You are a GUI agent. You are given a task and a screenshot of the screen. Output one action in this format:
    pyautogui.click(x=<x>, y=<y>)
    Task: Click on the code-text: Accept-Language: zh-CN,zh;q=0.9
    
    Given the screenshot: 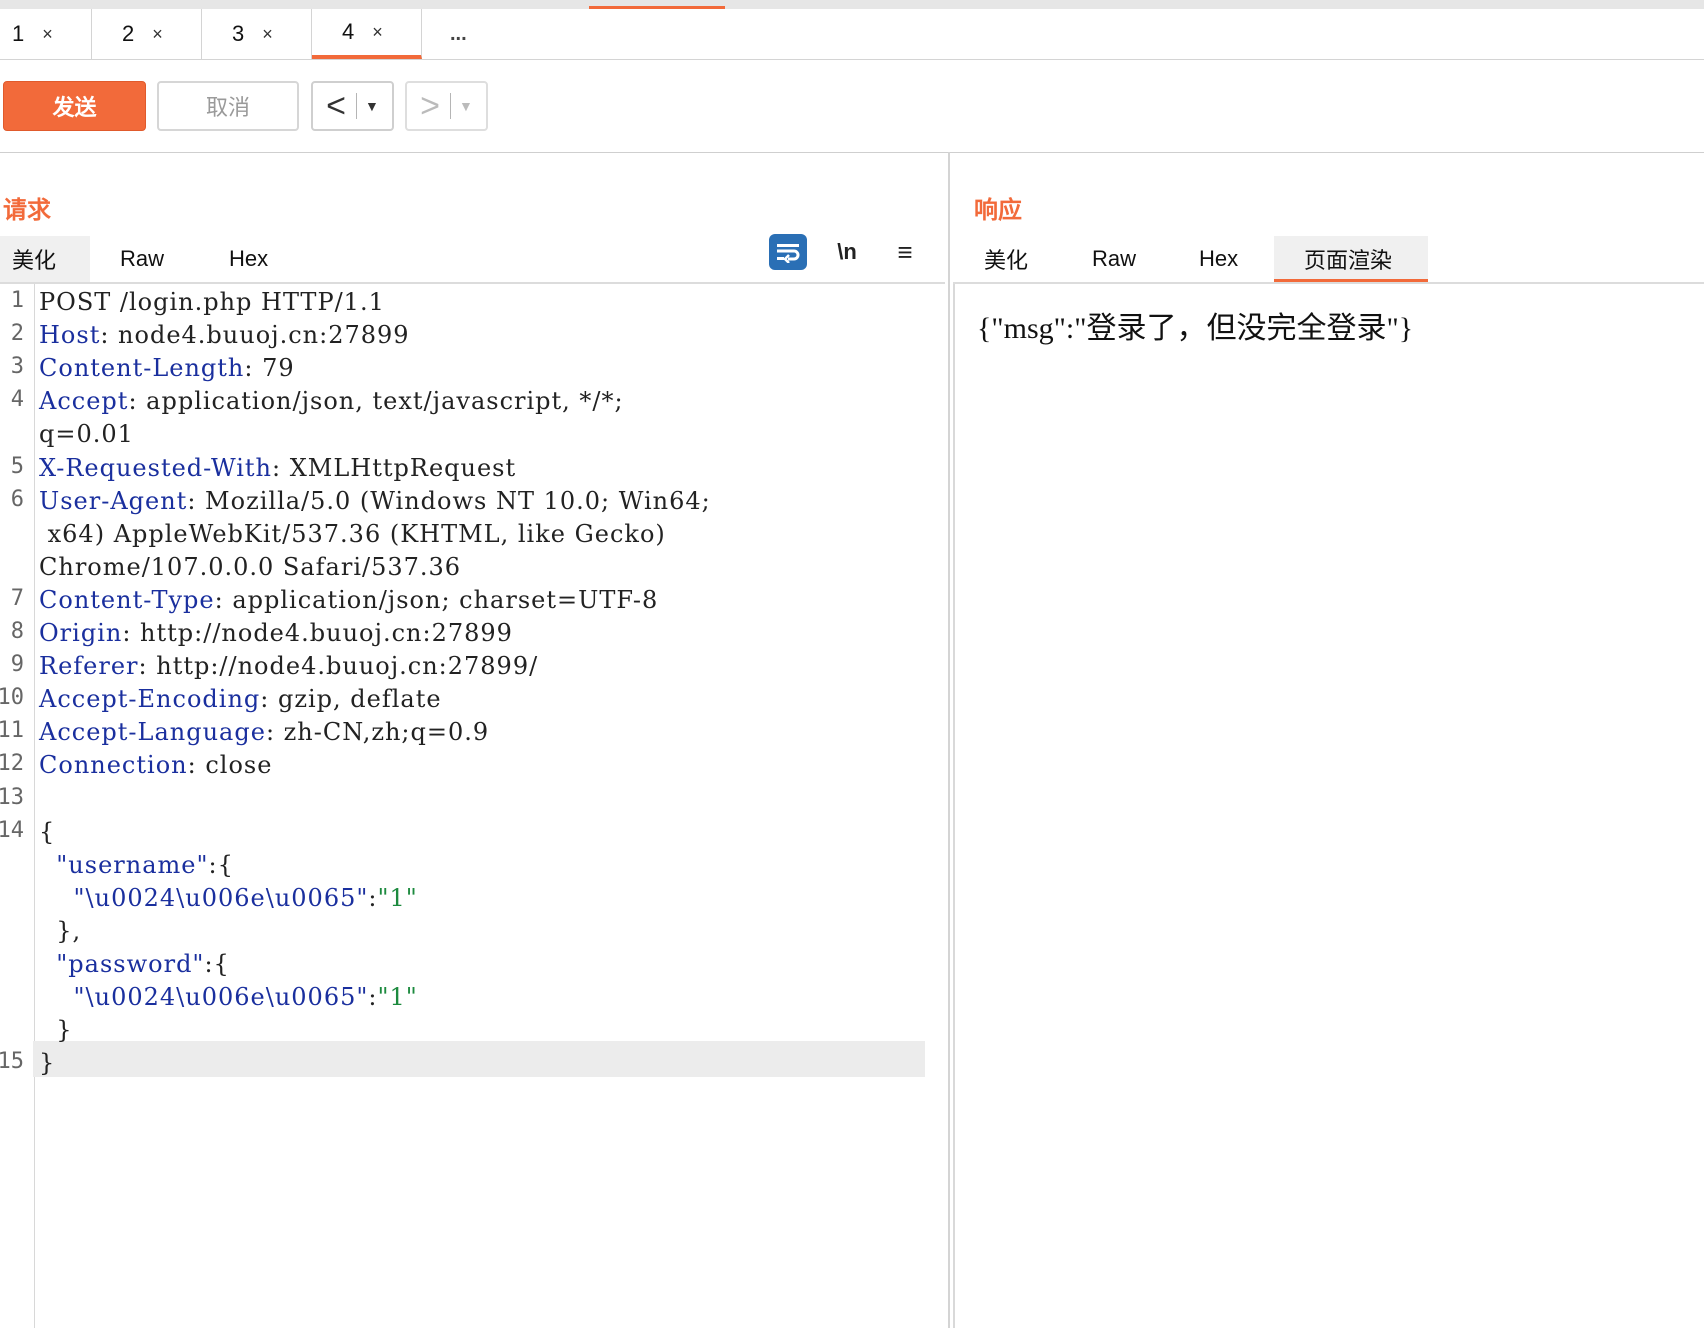 What is the action you would take?
    pyautogui.click(x=264, y=732)
    